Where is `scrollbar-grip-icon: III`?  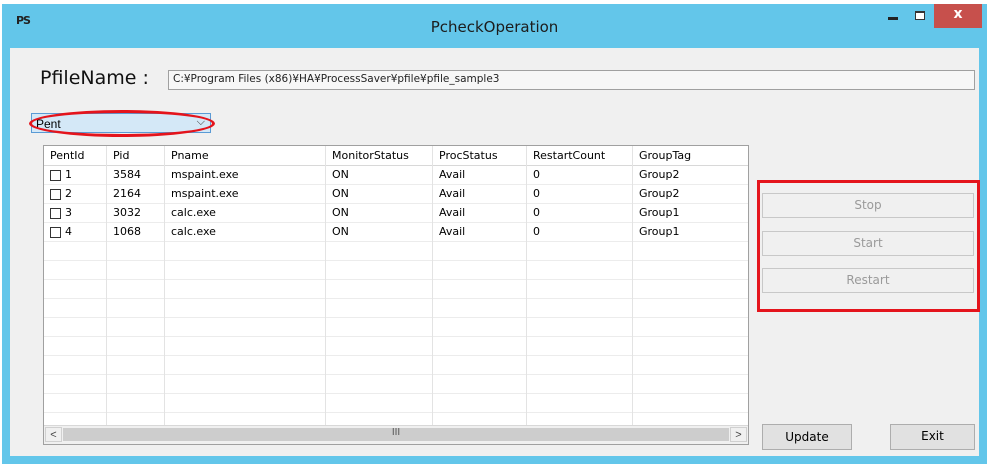 scrollbar-grip-icon: III is located at coordinates (396, 432).